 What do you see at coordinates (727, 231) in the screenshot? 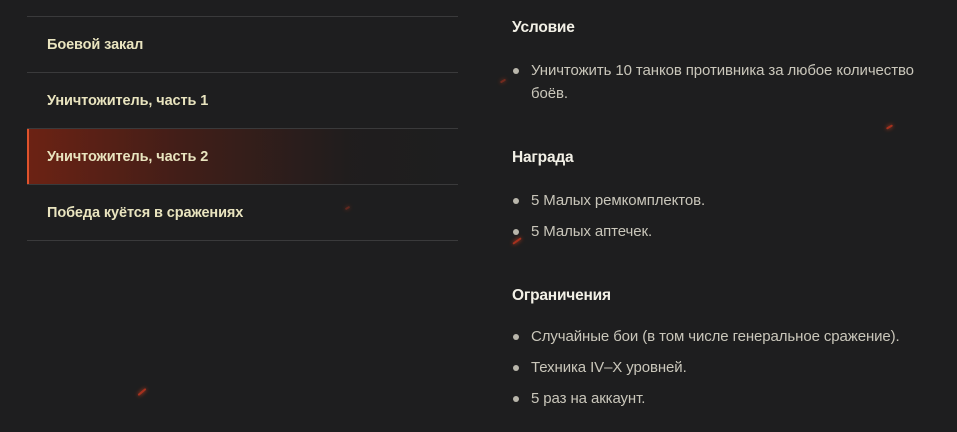
I see `reward-item: 5 Малых аптечек.` at bounding box center [727, 231].